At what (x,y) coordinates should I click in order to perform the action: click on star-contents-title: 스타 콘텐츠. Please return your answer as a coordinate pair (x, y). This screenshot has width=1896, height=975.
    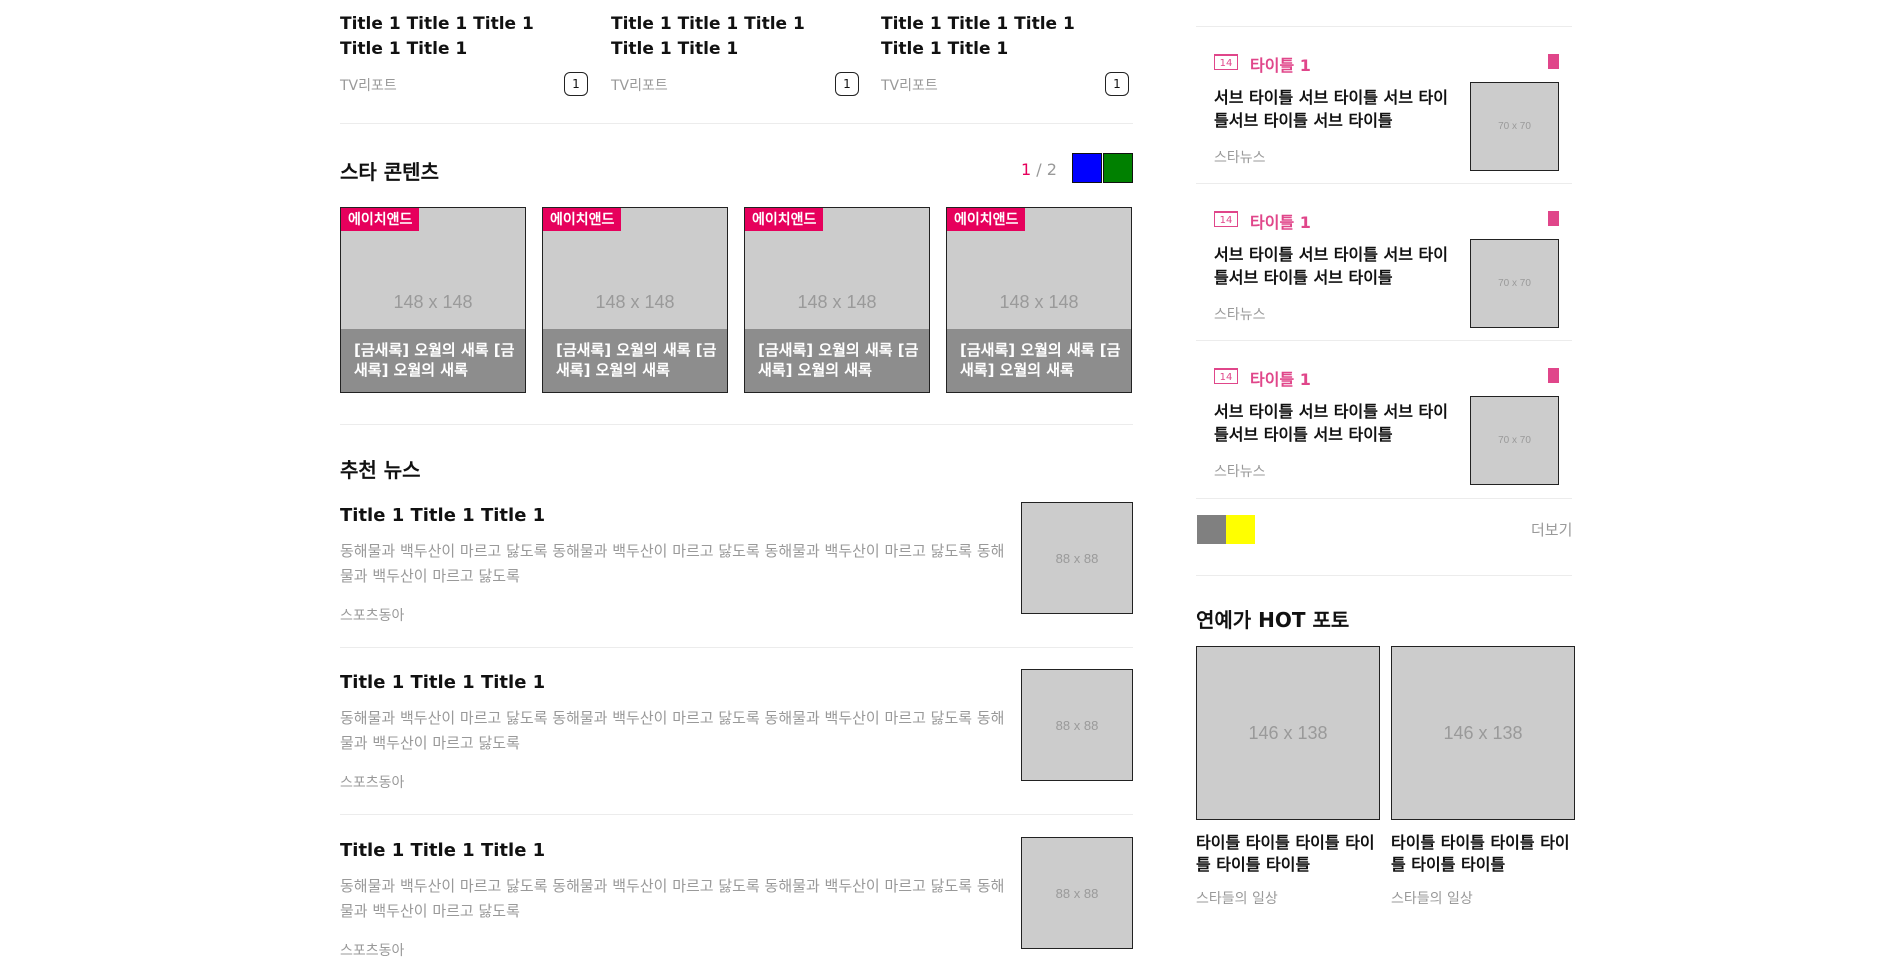
    Looking at the image, I should click on (389, 172).